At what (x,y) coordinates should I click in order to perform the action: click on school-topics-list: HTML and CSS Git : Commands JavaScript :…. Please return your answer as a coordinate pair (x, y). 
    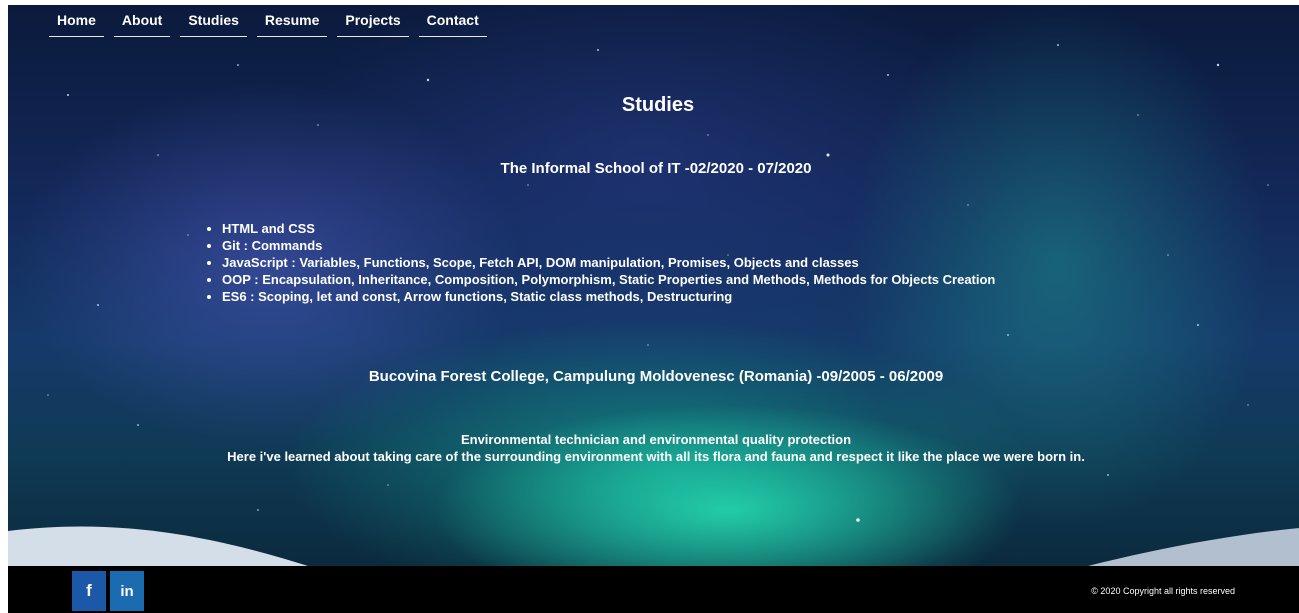
    Looking at the image, I should click on (597, 262).